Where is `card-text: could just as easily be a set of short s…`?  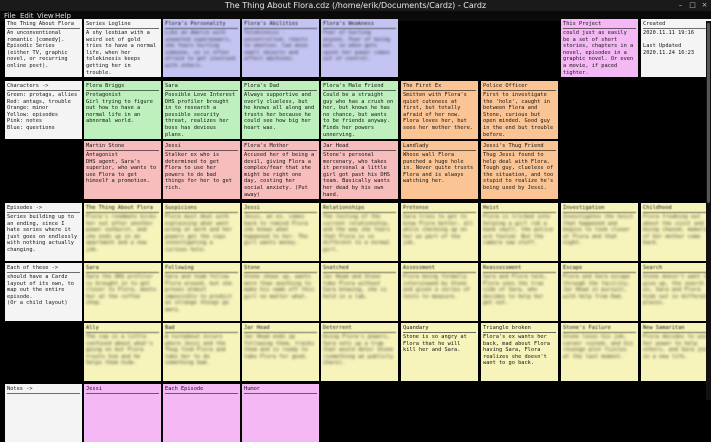 card-text: could just as easily be a set of short s… is located at coordinates (600, 53).